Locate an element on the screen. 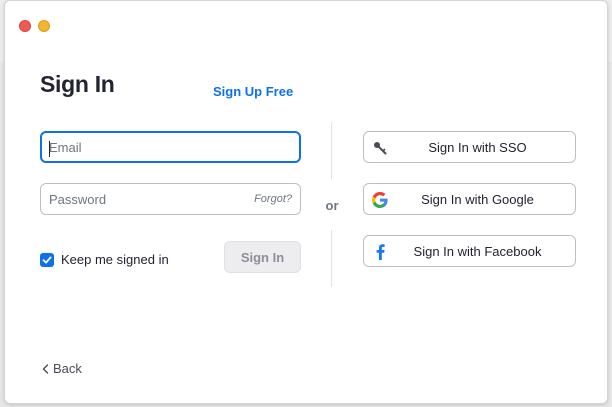 This screenshot has width=612, height=407. sign-up-free-link: Sign Up Free is located at coordinates (253, 91).